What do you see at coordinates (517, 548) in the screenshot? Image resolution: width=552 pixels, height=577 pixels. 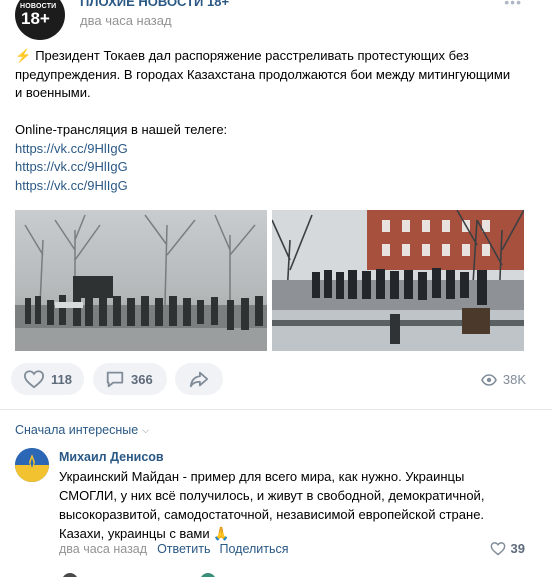 I see `comment-like-count: 39` at bounding box center [517, 548].